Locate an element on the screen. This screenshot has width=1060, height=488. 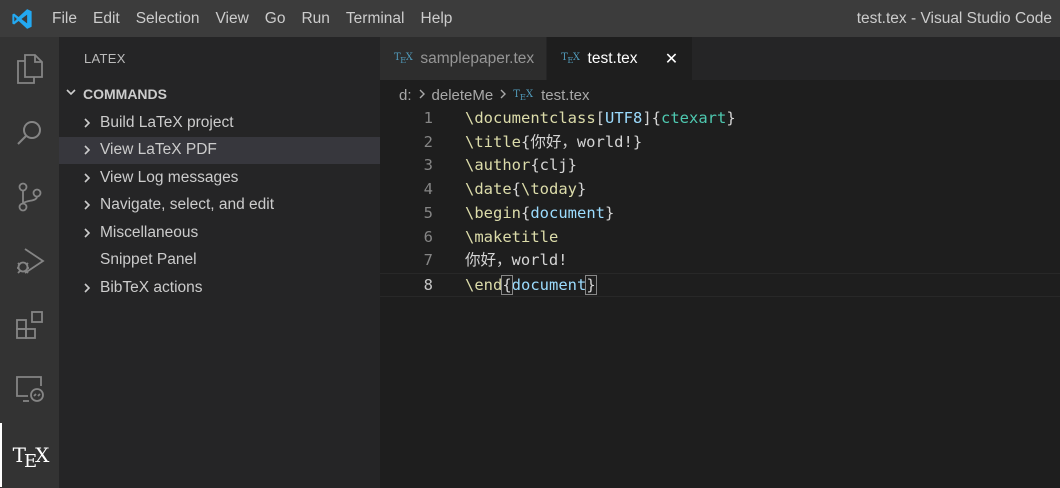
menu-help: Help is located at coordinates (437, 18).